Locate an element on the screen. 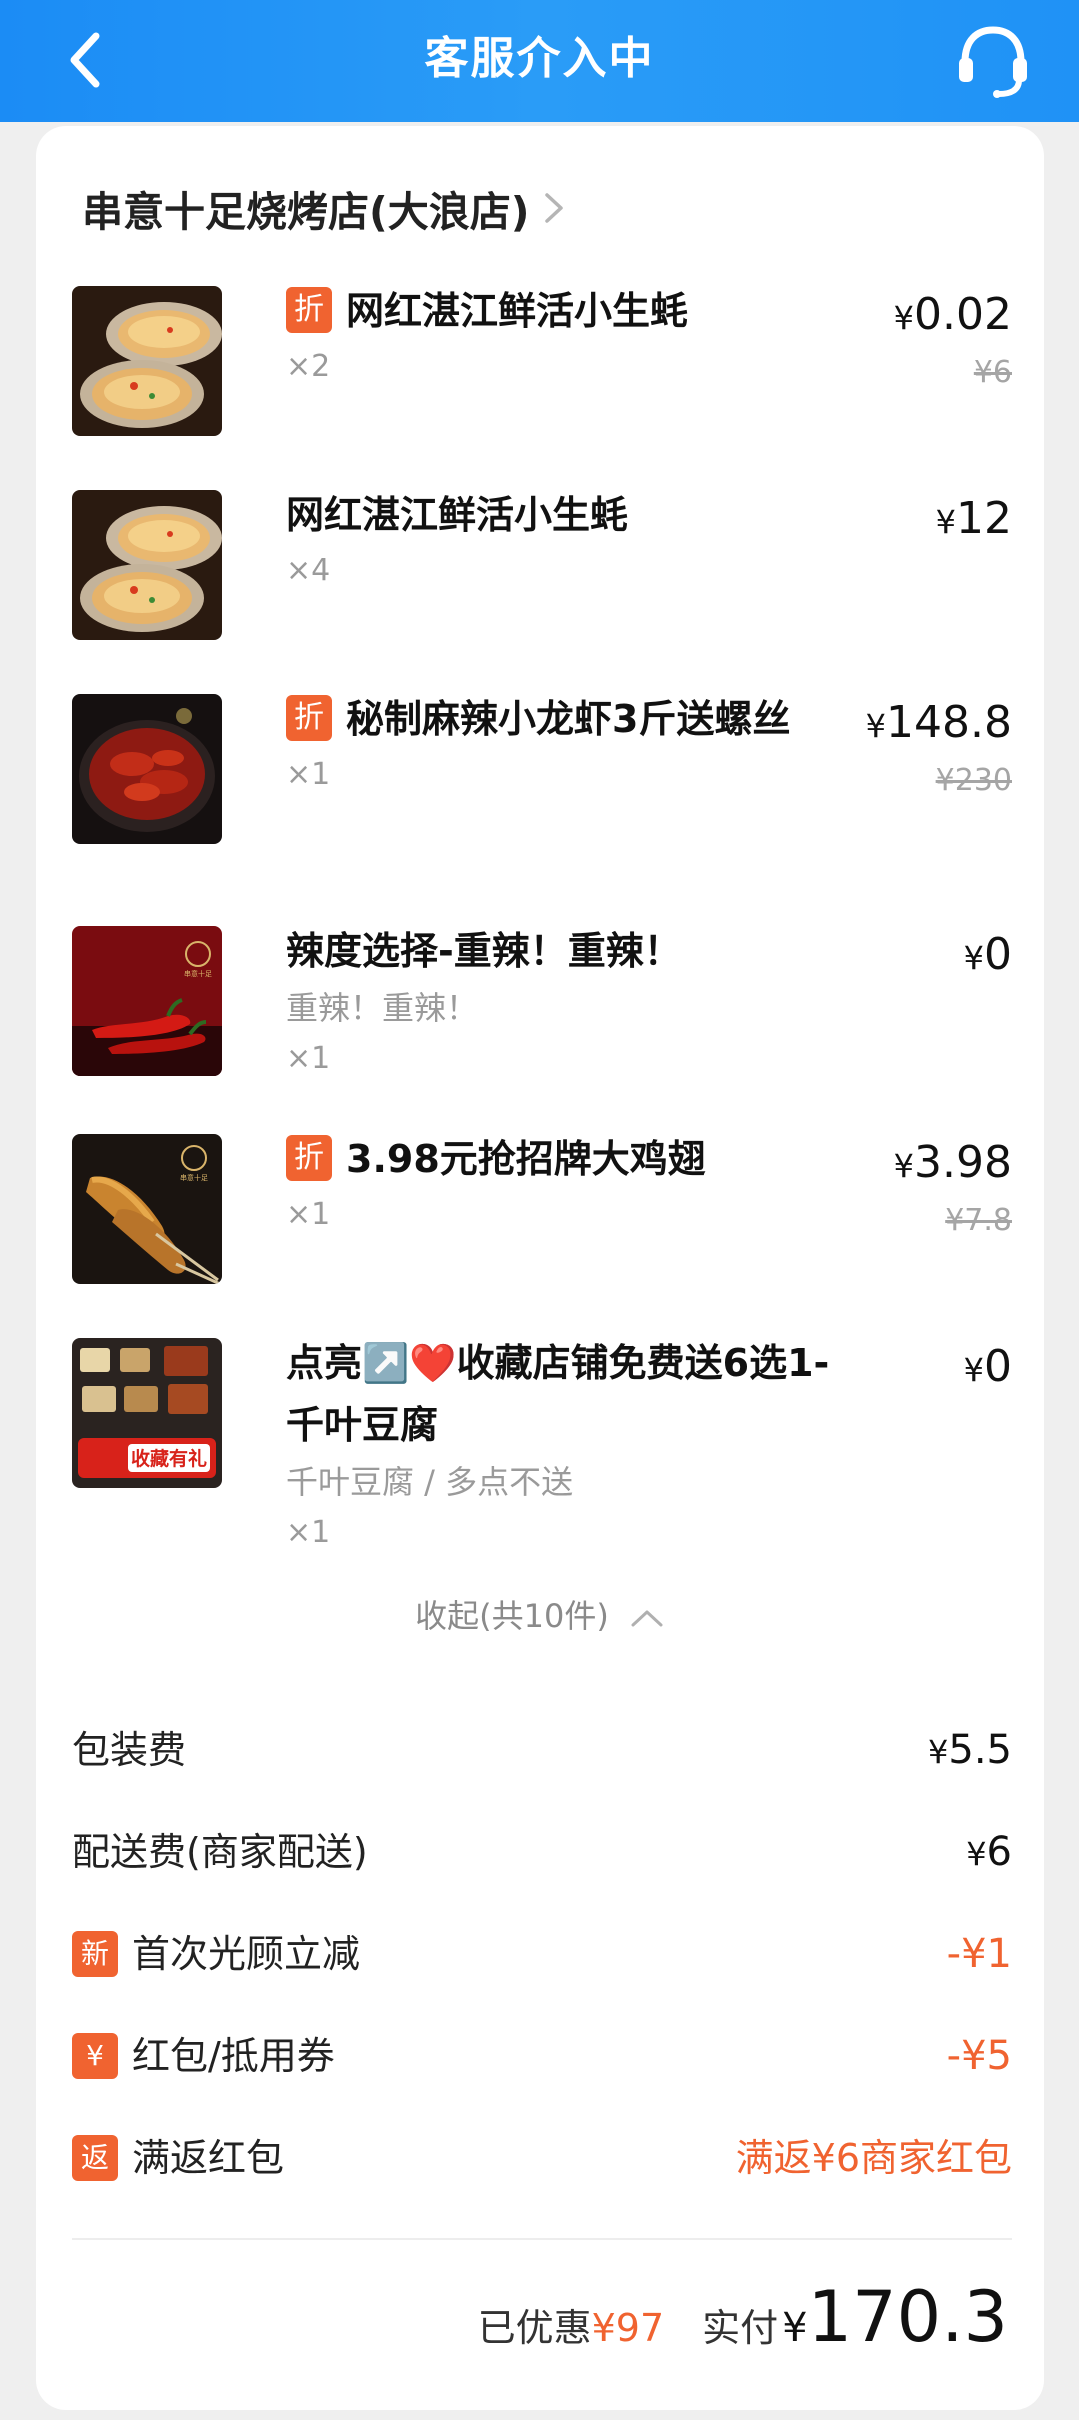 This screenshot has height=2420, width=1079. rebate-badge: 返 is located at coordinates (95, 2158).